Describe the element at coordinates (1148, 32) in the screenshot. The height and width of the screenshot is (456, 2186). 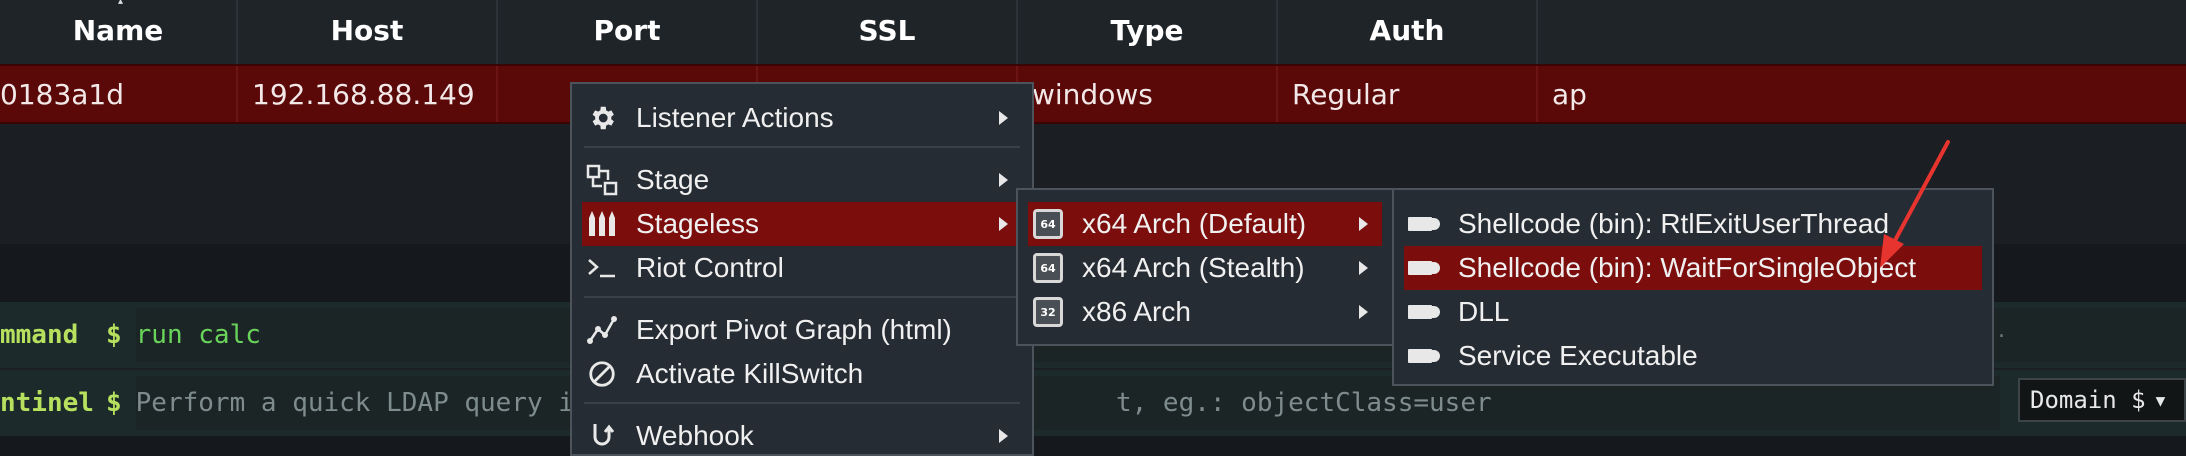
I see `column-header-type: Type` at that location.